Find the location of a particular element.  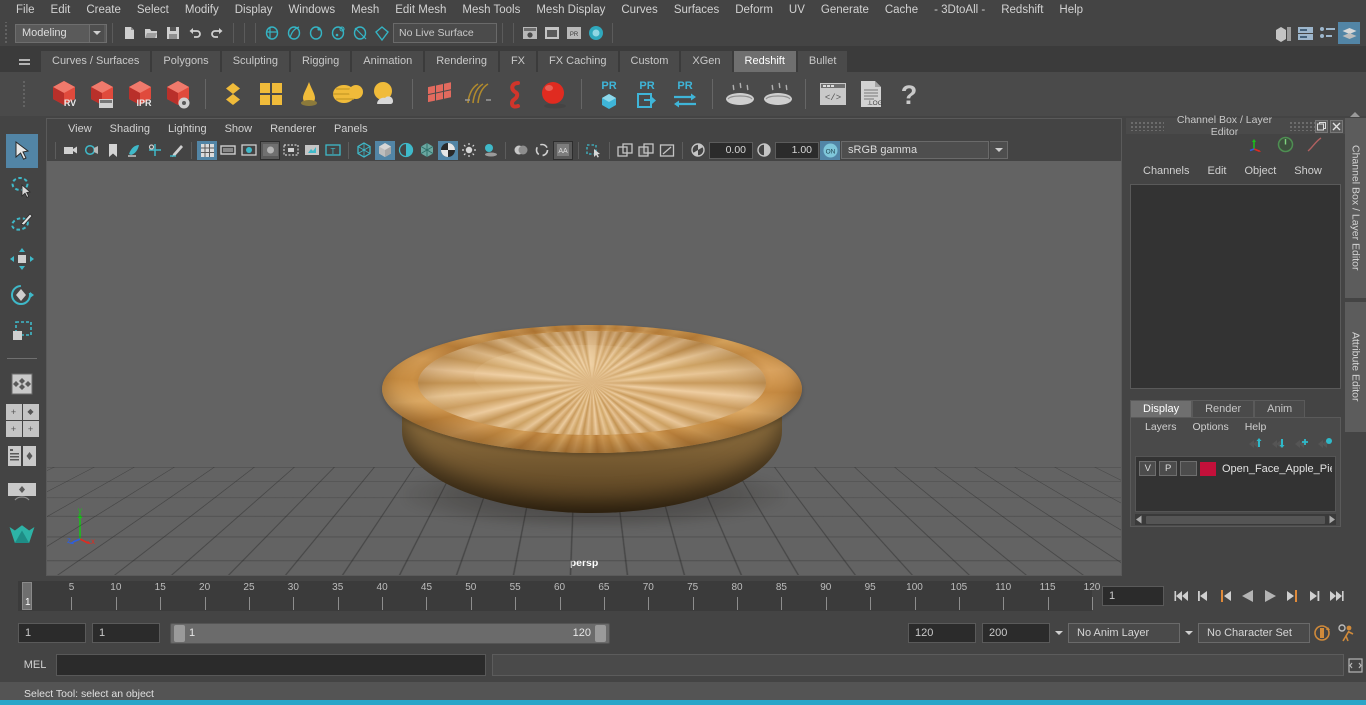

xray-active-components-icon is located at coordinates (667, 150).